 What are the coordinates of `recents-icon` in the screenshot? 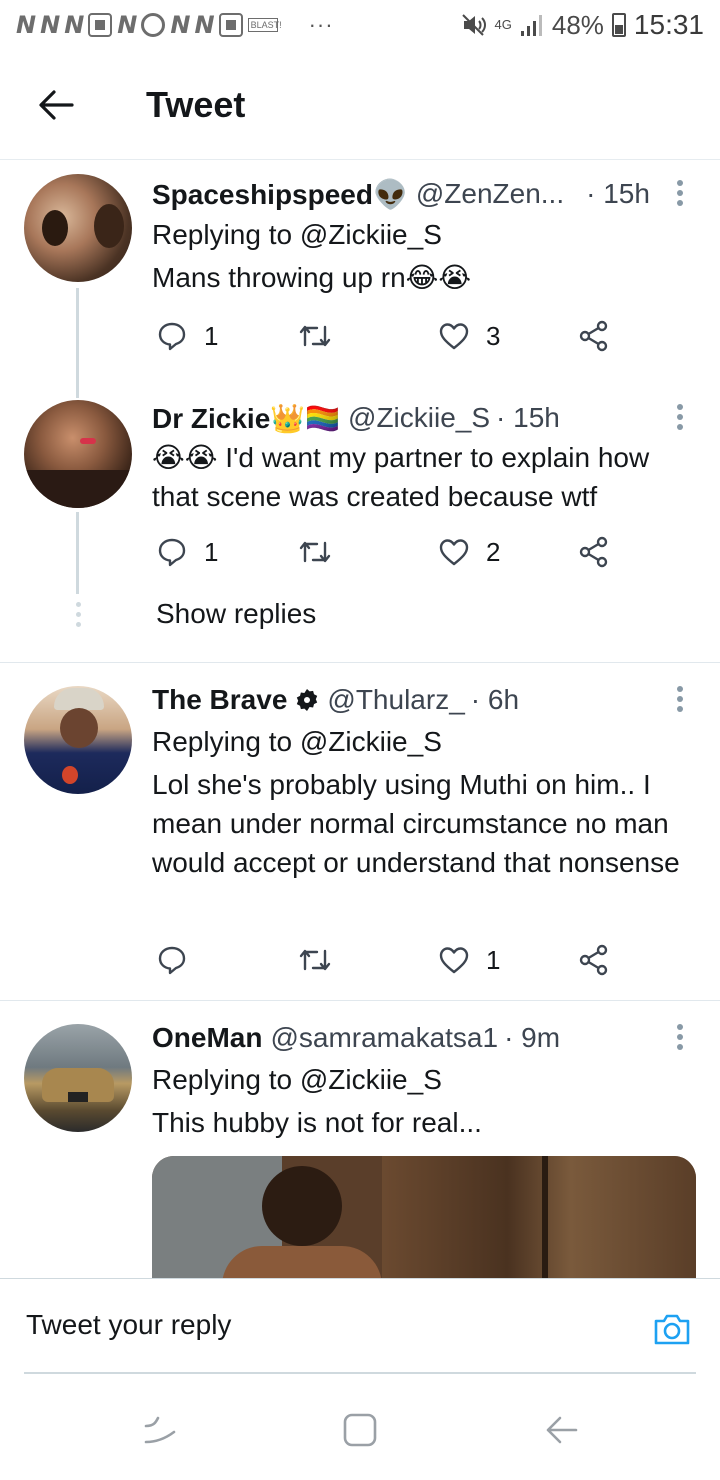 It's located at (160, 1430).